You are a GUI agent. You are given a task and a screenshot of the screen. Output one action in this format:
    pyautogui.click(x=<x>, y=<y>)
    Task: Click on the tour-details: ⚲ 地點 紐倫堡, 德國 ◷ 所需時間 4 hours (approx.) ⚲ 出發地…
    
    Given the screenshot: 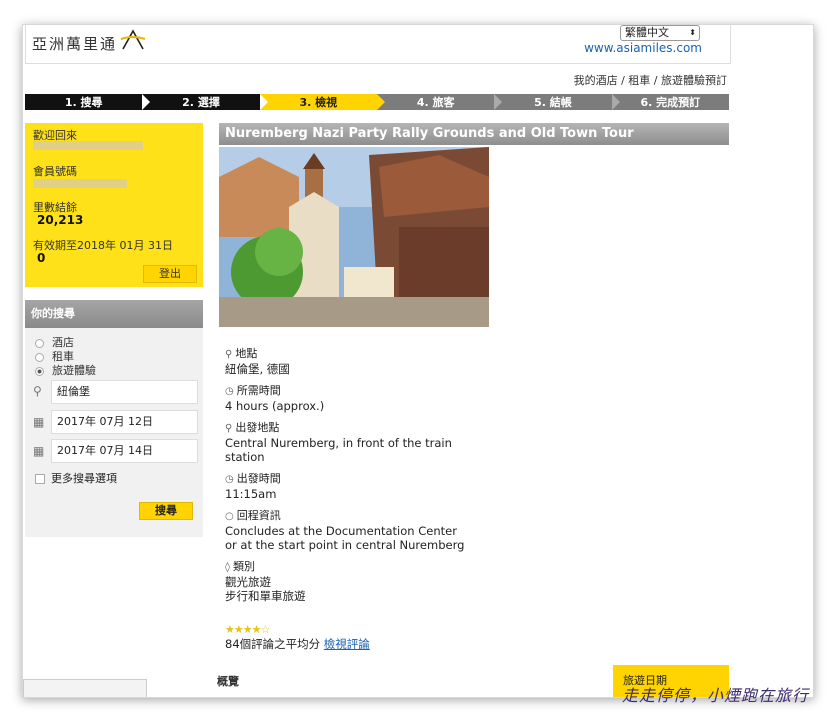 What is the action you would take?
    pyautogui.click(x=345, y=479)
    